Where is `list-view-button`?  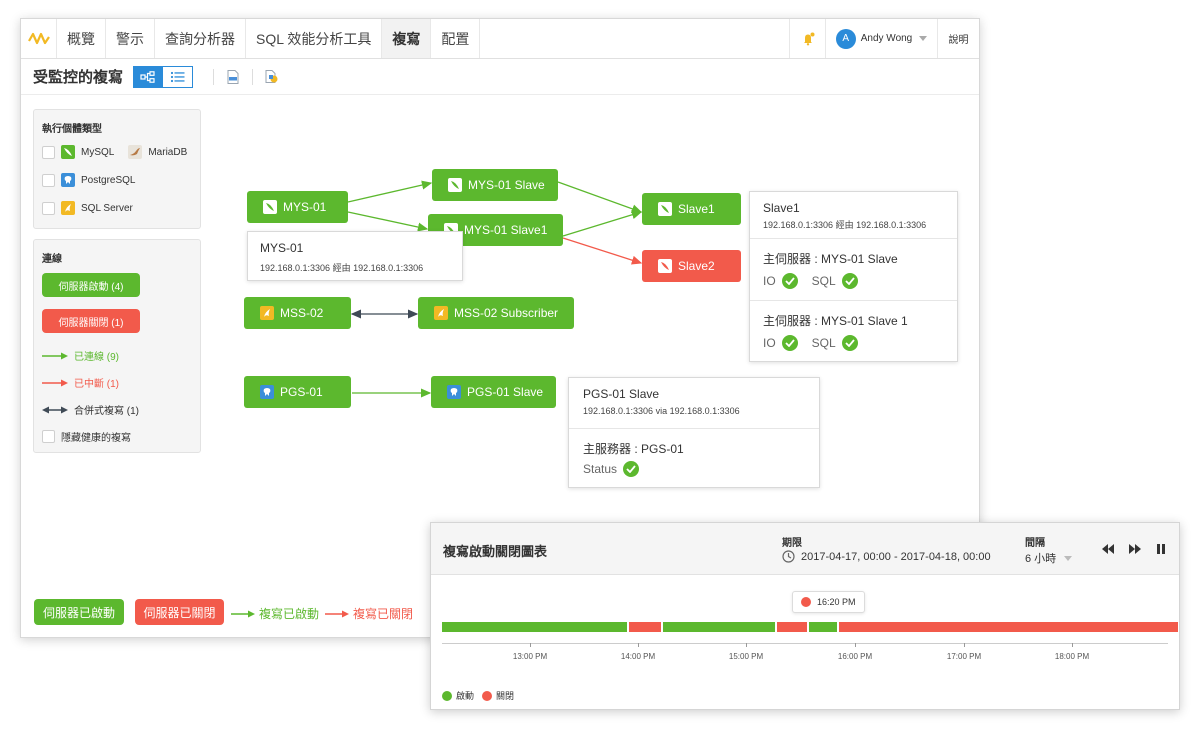 list-view-button is located at coordinates (178, 76).